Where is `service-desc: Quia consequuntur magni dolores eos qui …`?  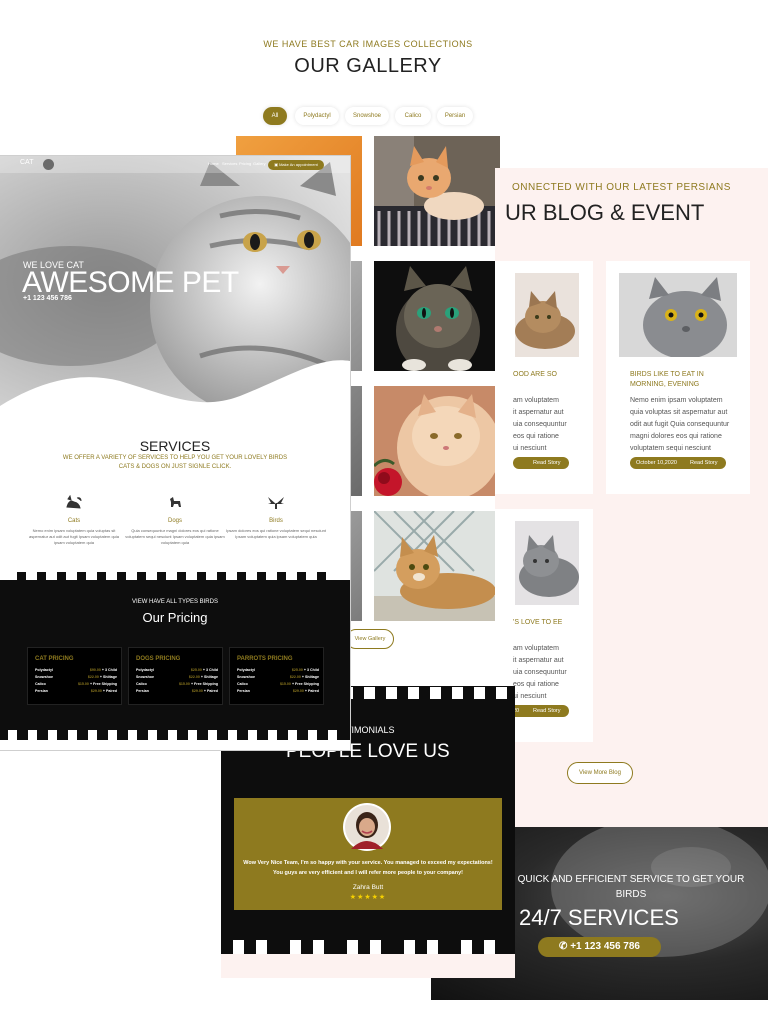
service-desc: Quia consequuntur magni dolores eos qui … is located at coordinates (175, 536).